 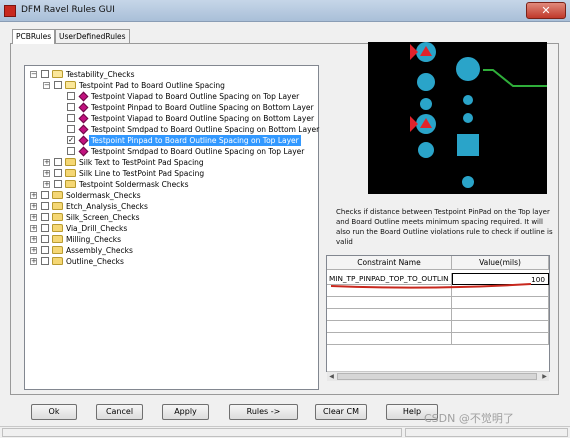 What do you see at coordinates (142, 173) in the screenshot?
I see `tree-node-label: Silk Line to TestPoint Pad Spacing` at bounding box center [142, 173].